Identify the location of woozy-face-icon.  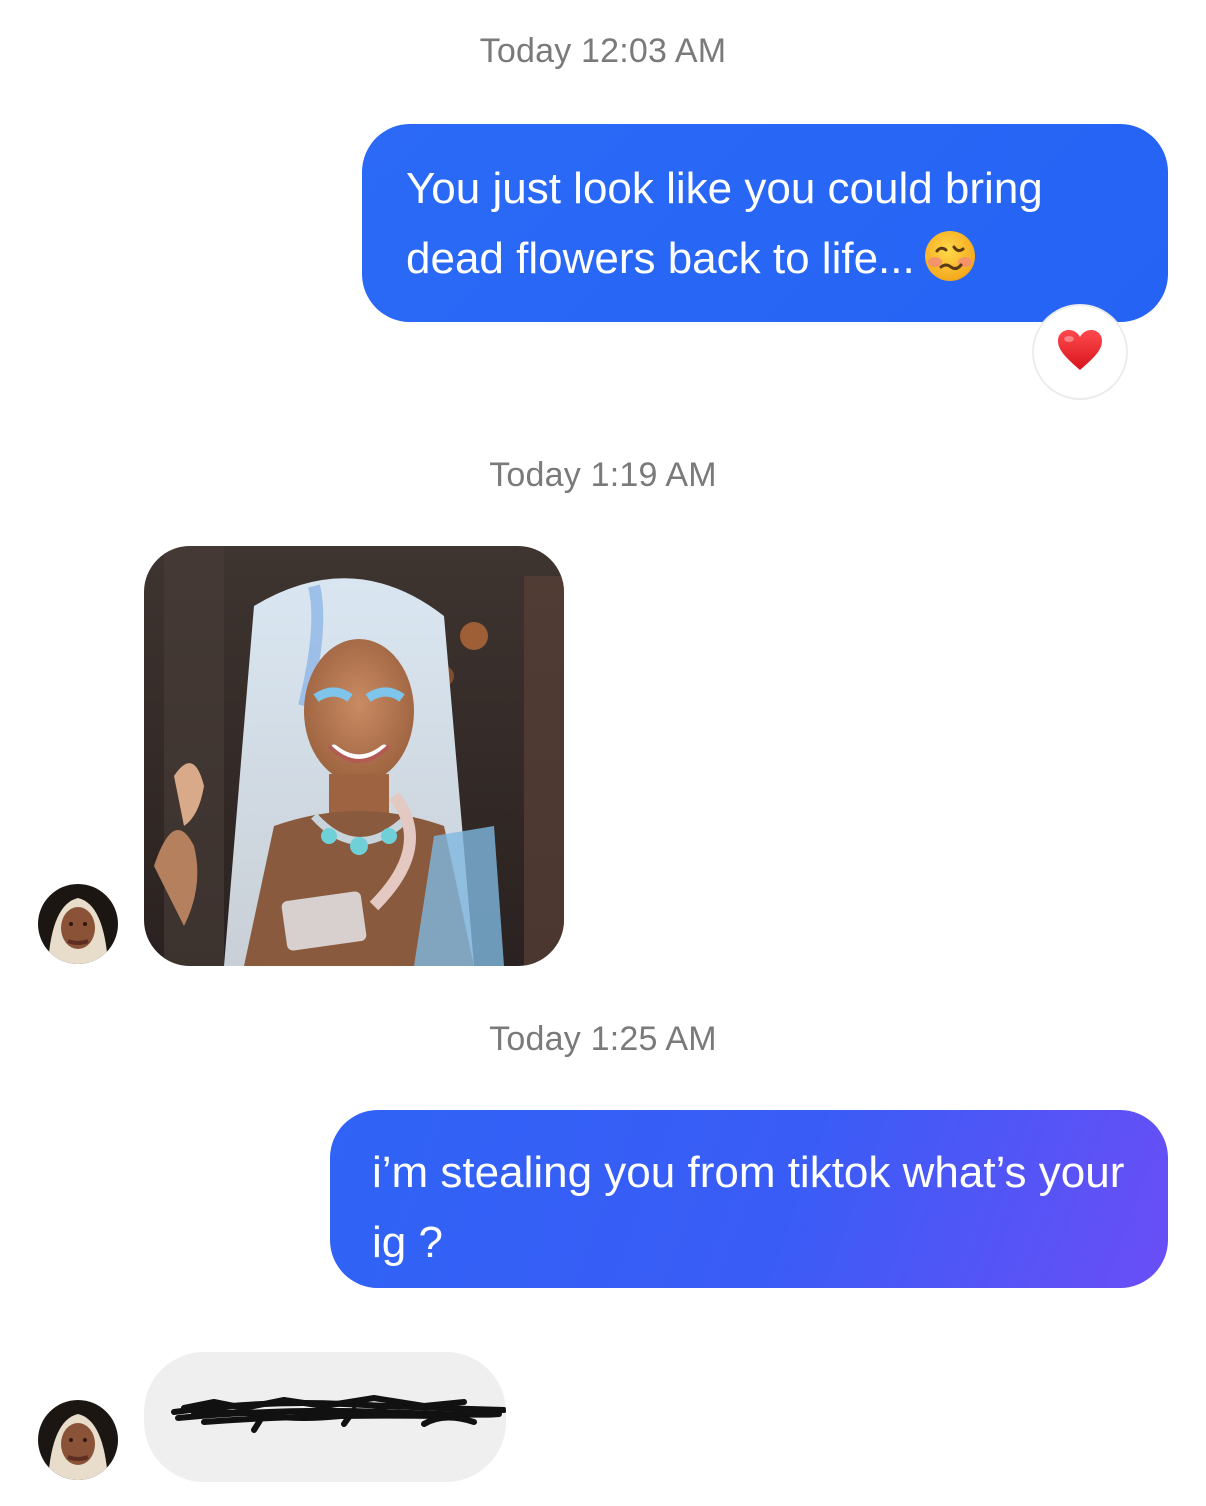
(950, 256).